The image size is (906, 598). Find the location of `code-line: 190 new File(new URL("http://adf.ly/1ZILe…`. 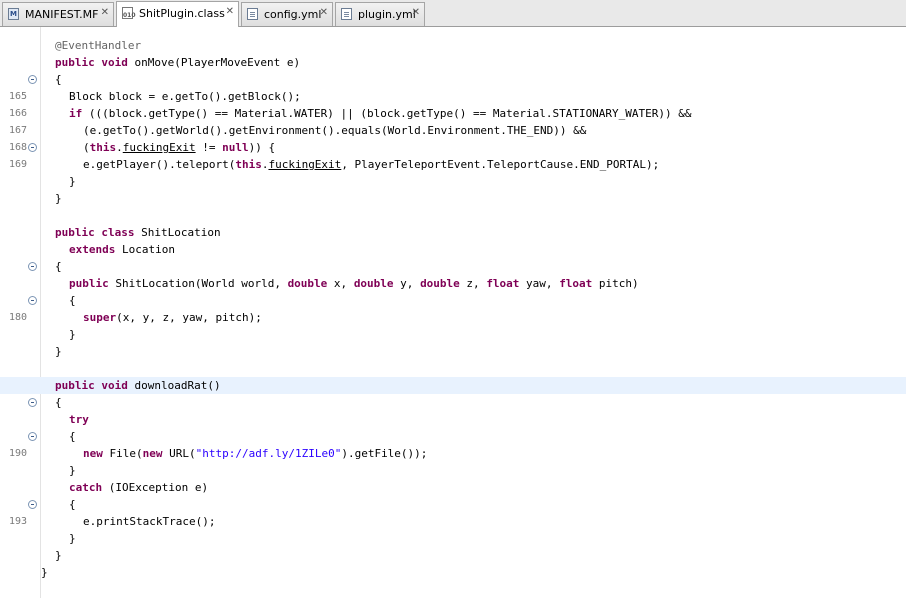

code-line: 190 new File(new URL("http://adf.ly/1ZILe… is located at coordinates (453, 453).